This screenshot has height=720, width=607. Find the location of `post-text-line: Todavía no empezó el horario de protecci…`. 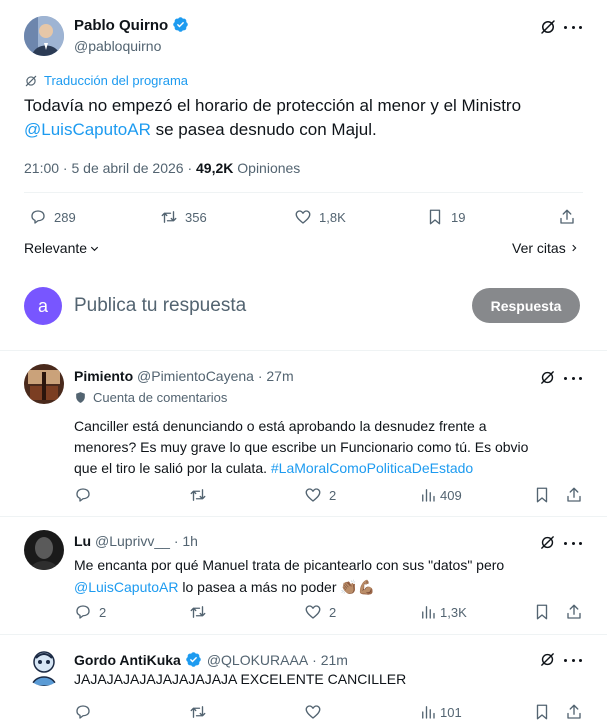

post-text-line: Todavía no empezó el horario de protecci… is located at coordinates (273, 105).